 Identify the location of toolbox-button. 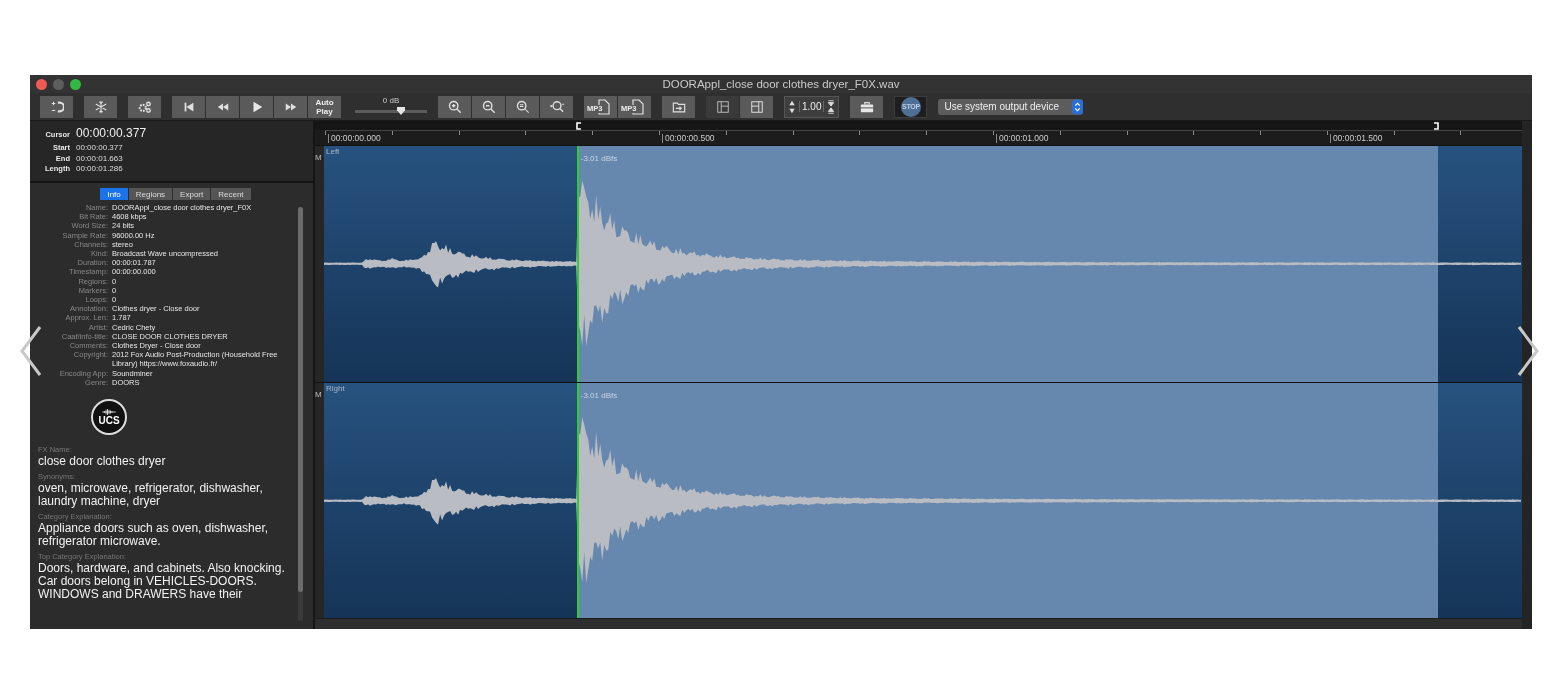
(867, 106).